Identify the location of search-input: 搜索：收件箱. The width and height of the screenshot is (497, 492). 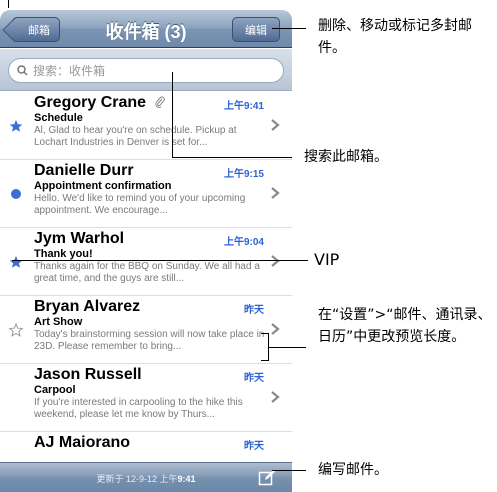
(146, 70).